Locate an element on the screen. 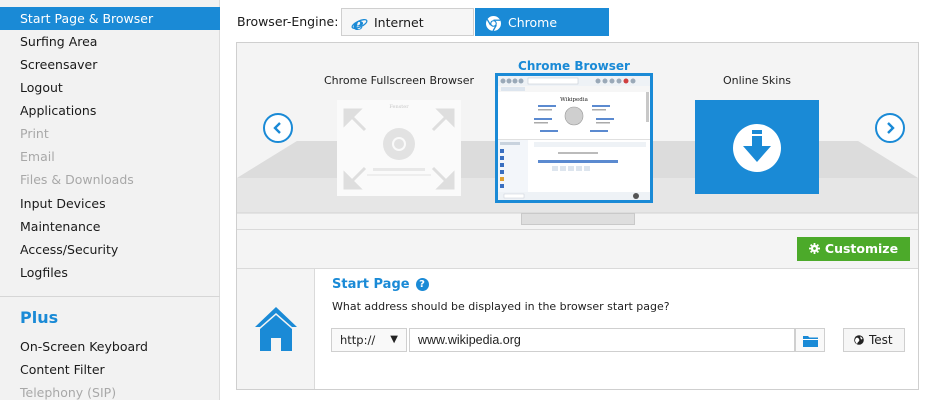 This screenshot has height=400, width=940. chevron-left-icon is located at coordinates (277, 128).